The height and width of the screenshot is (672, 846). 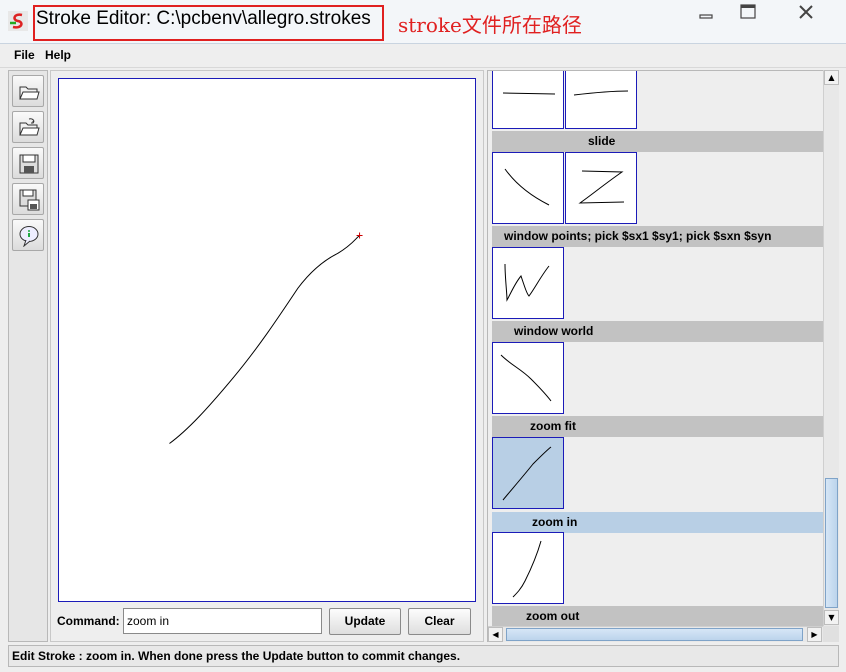 I want to click on update-button: Update, so click(x=365, y=621).